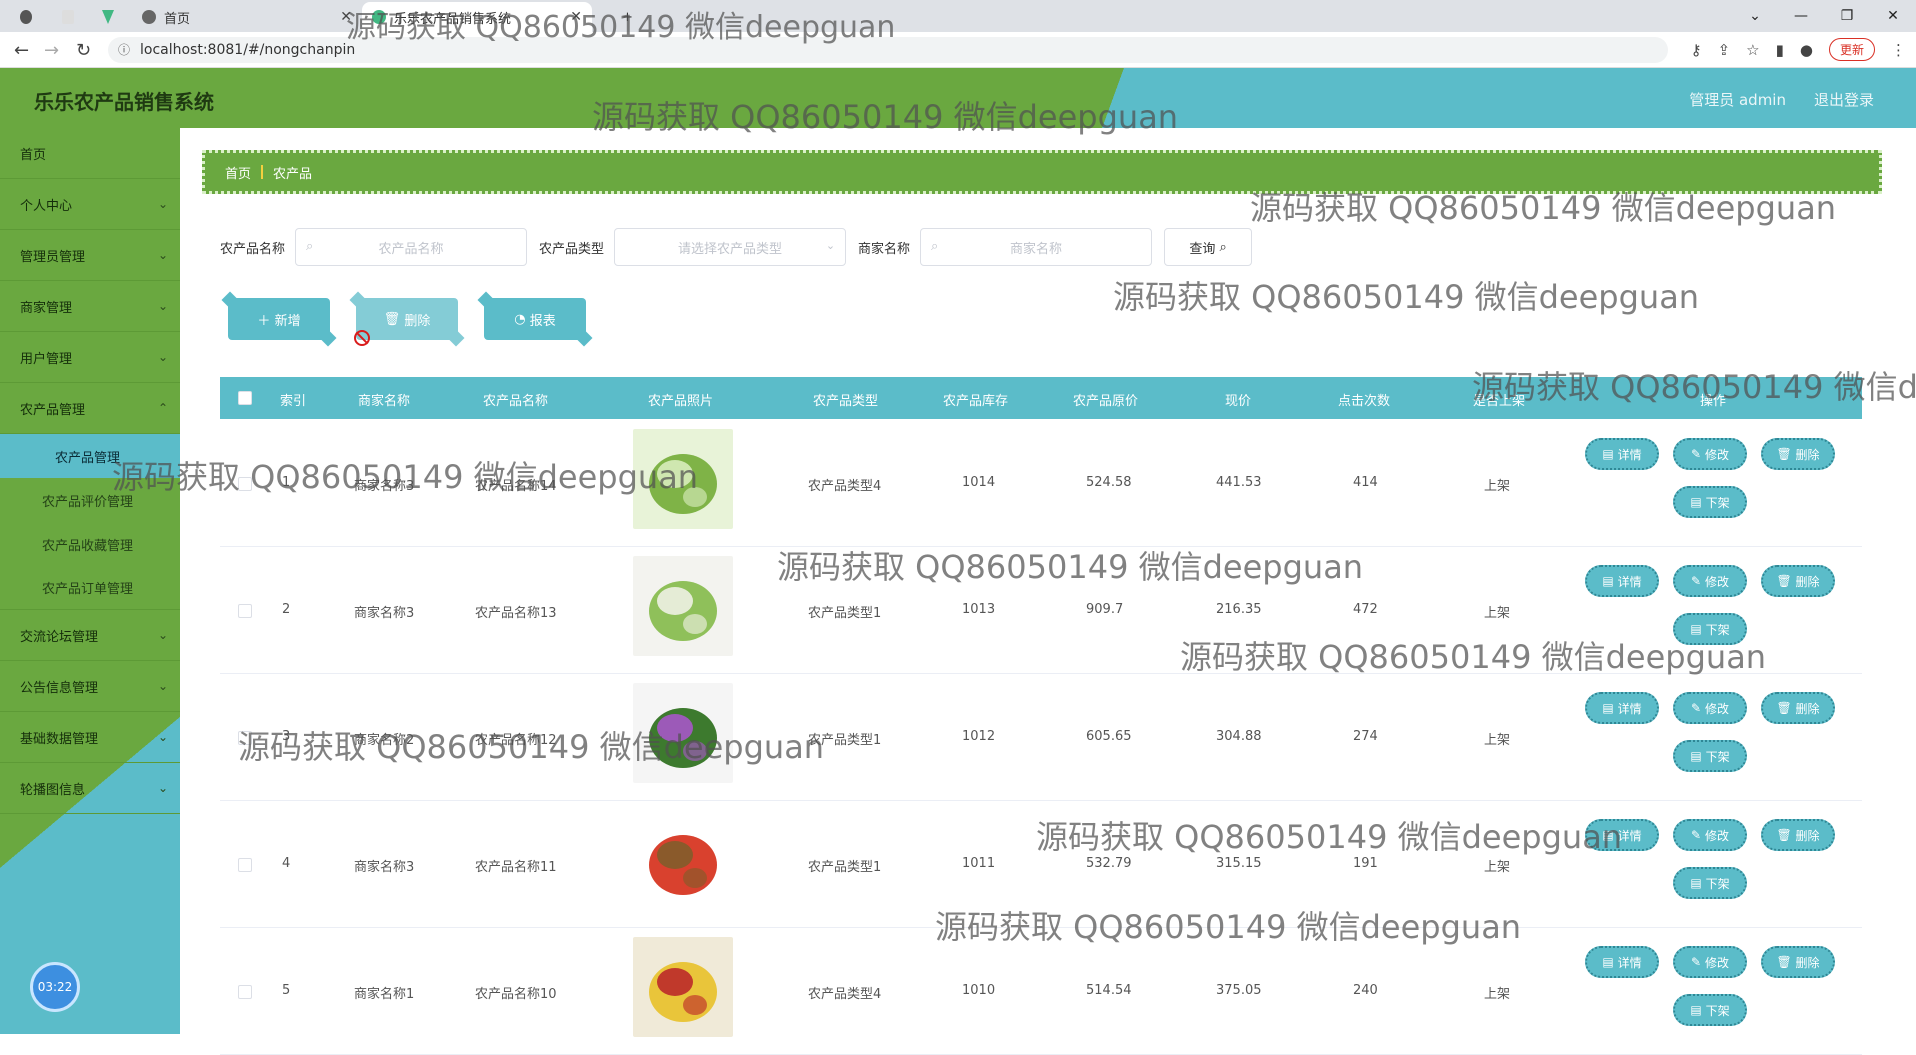 This screenshot has height=1055, width=1916. Describe the element at coordinates (845, 486) in the screenshot. I see `cell-product-type: 农产品类型4` at that location.